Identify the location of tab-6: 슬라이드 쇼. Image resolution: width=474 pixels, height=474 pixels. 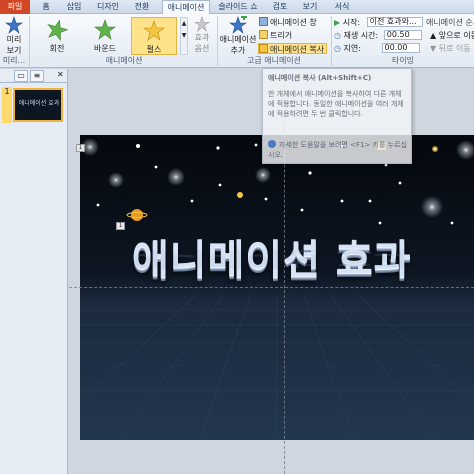
(238, 7).